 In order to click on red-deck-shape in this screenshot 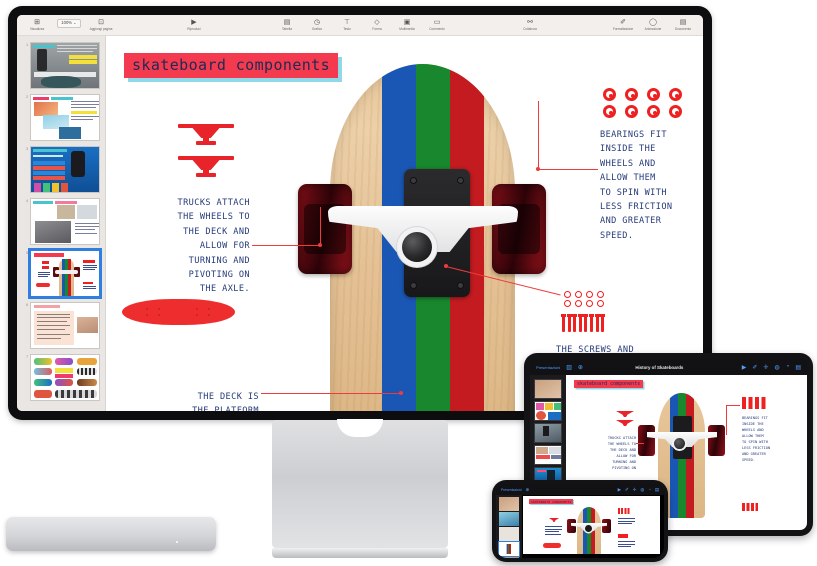, I will do `click(178, 312)`.